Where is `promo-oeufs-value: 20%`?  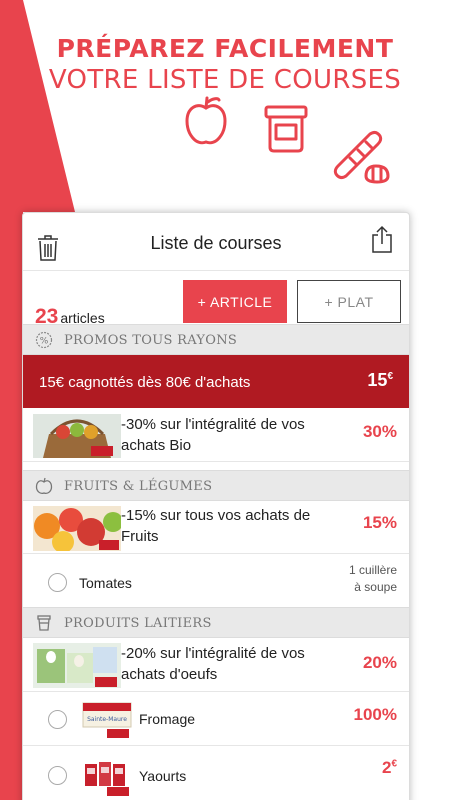
promo-oeufs-value: 20% is located at coordinates (379, 662).